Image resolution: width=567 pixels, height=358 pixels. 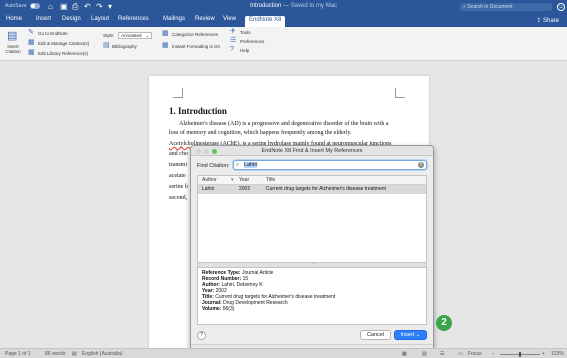 I want to click on paragraph-line: serine h, so click(x=178, y=187).